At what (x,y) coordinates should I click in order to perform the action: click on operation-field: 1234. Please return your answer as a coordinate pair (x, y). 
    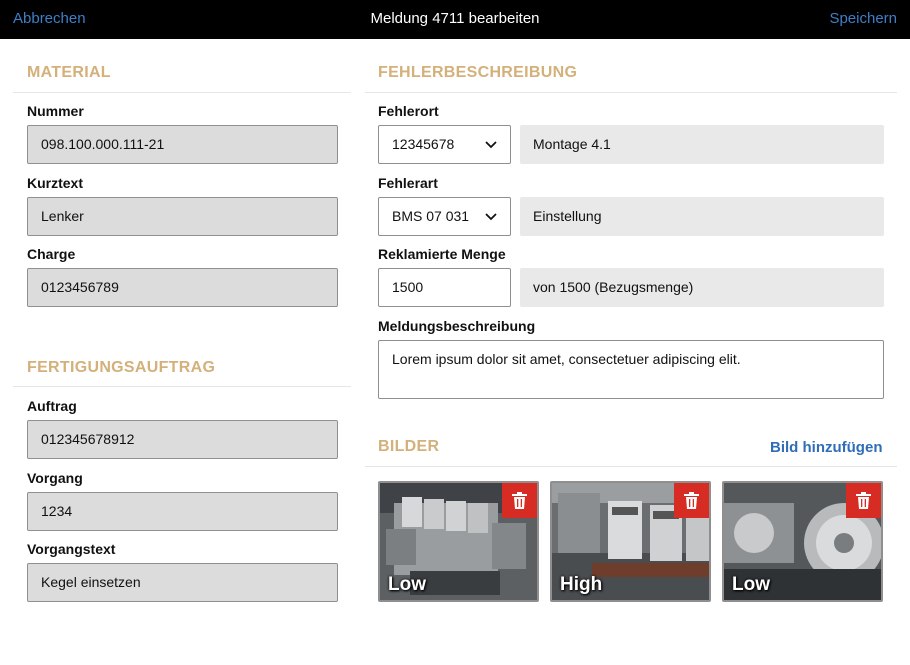
    Looking at the image, I should click on (182, 511).